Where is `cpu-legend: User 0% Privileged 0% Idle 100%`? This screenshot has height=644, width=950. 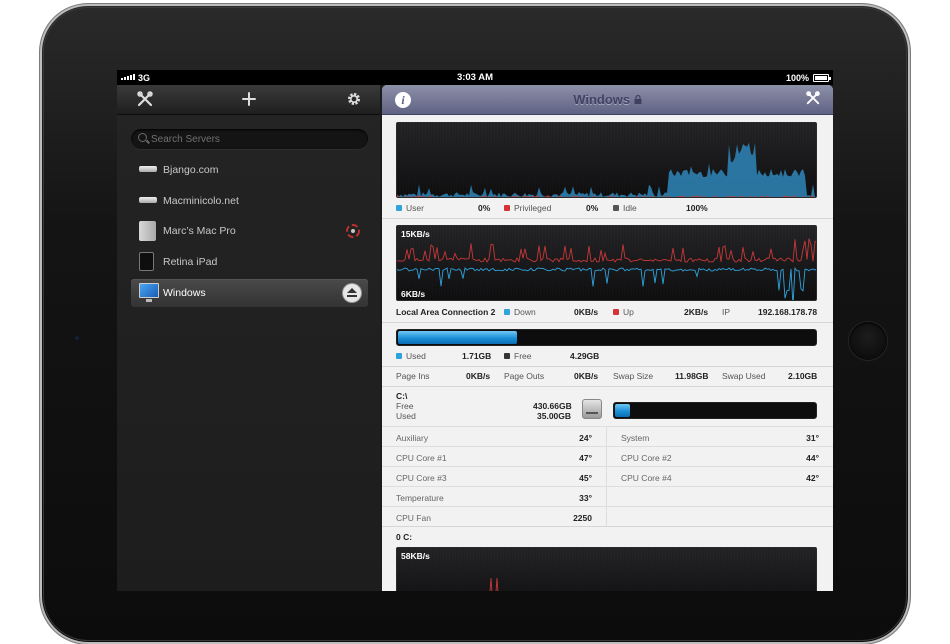
cpu-legend: User 0% Privileged 0% Idle 100% is located at coordinates (606, 209).